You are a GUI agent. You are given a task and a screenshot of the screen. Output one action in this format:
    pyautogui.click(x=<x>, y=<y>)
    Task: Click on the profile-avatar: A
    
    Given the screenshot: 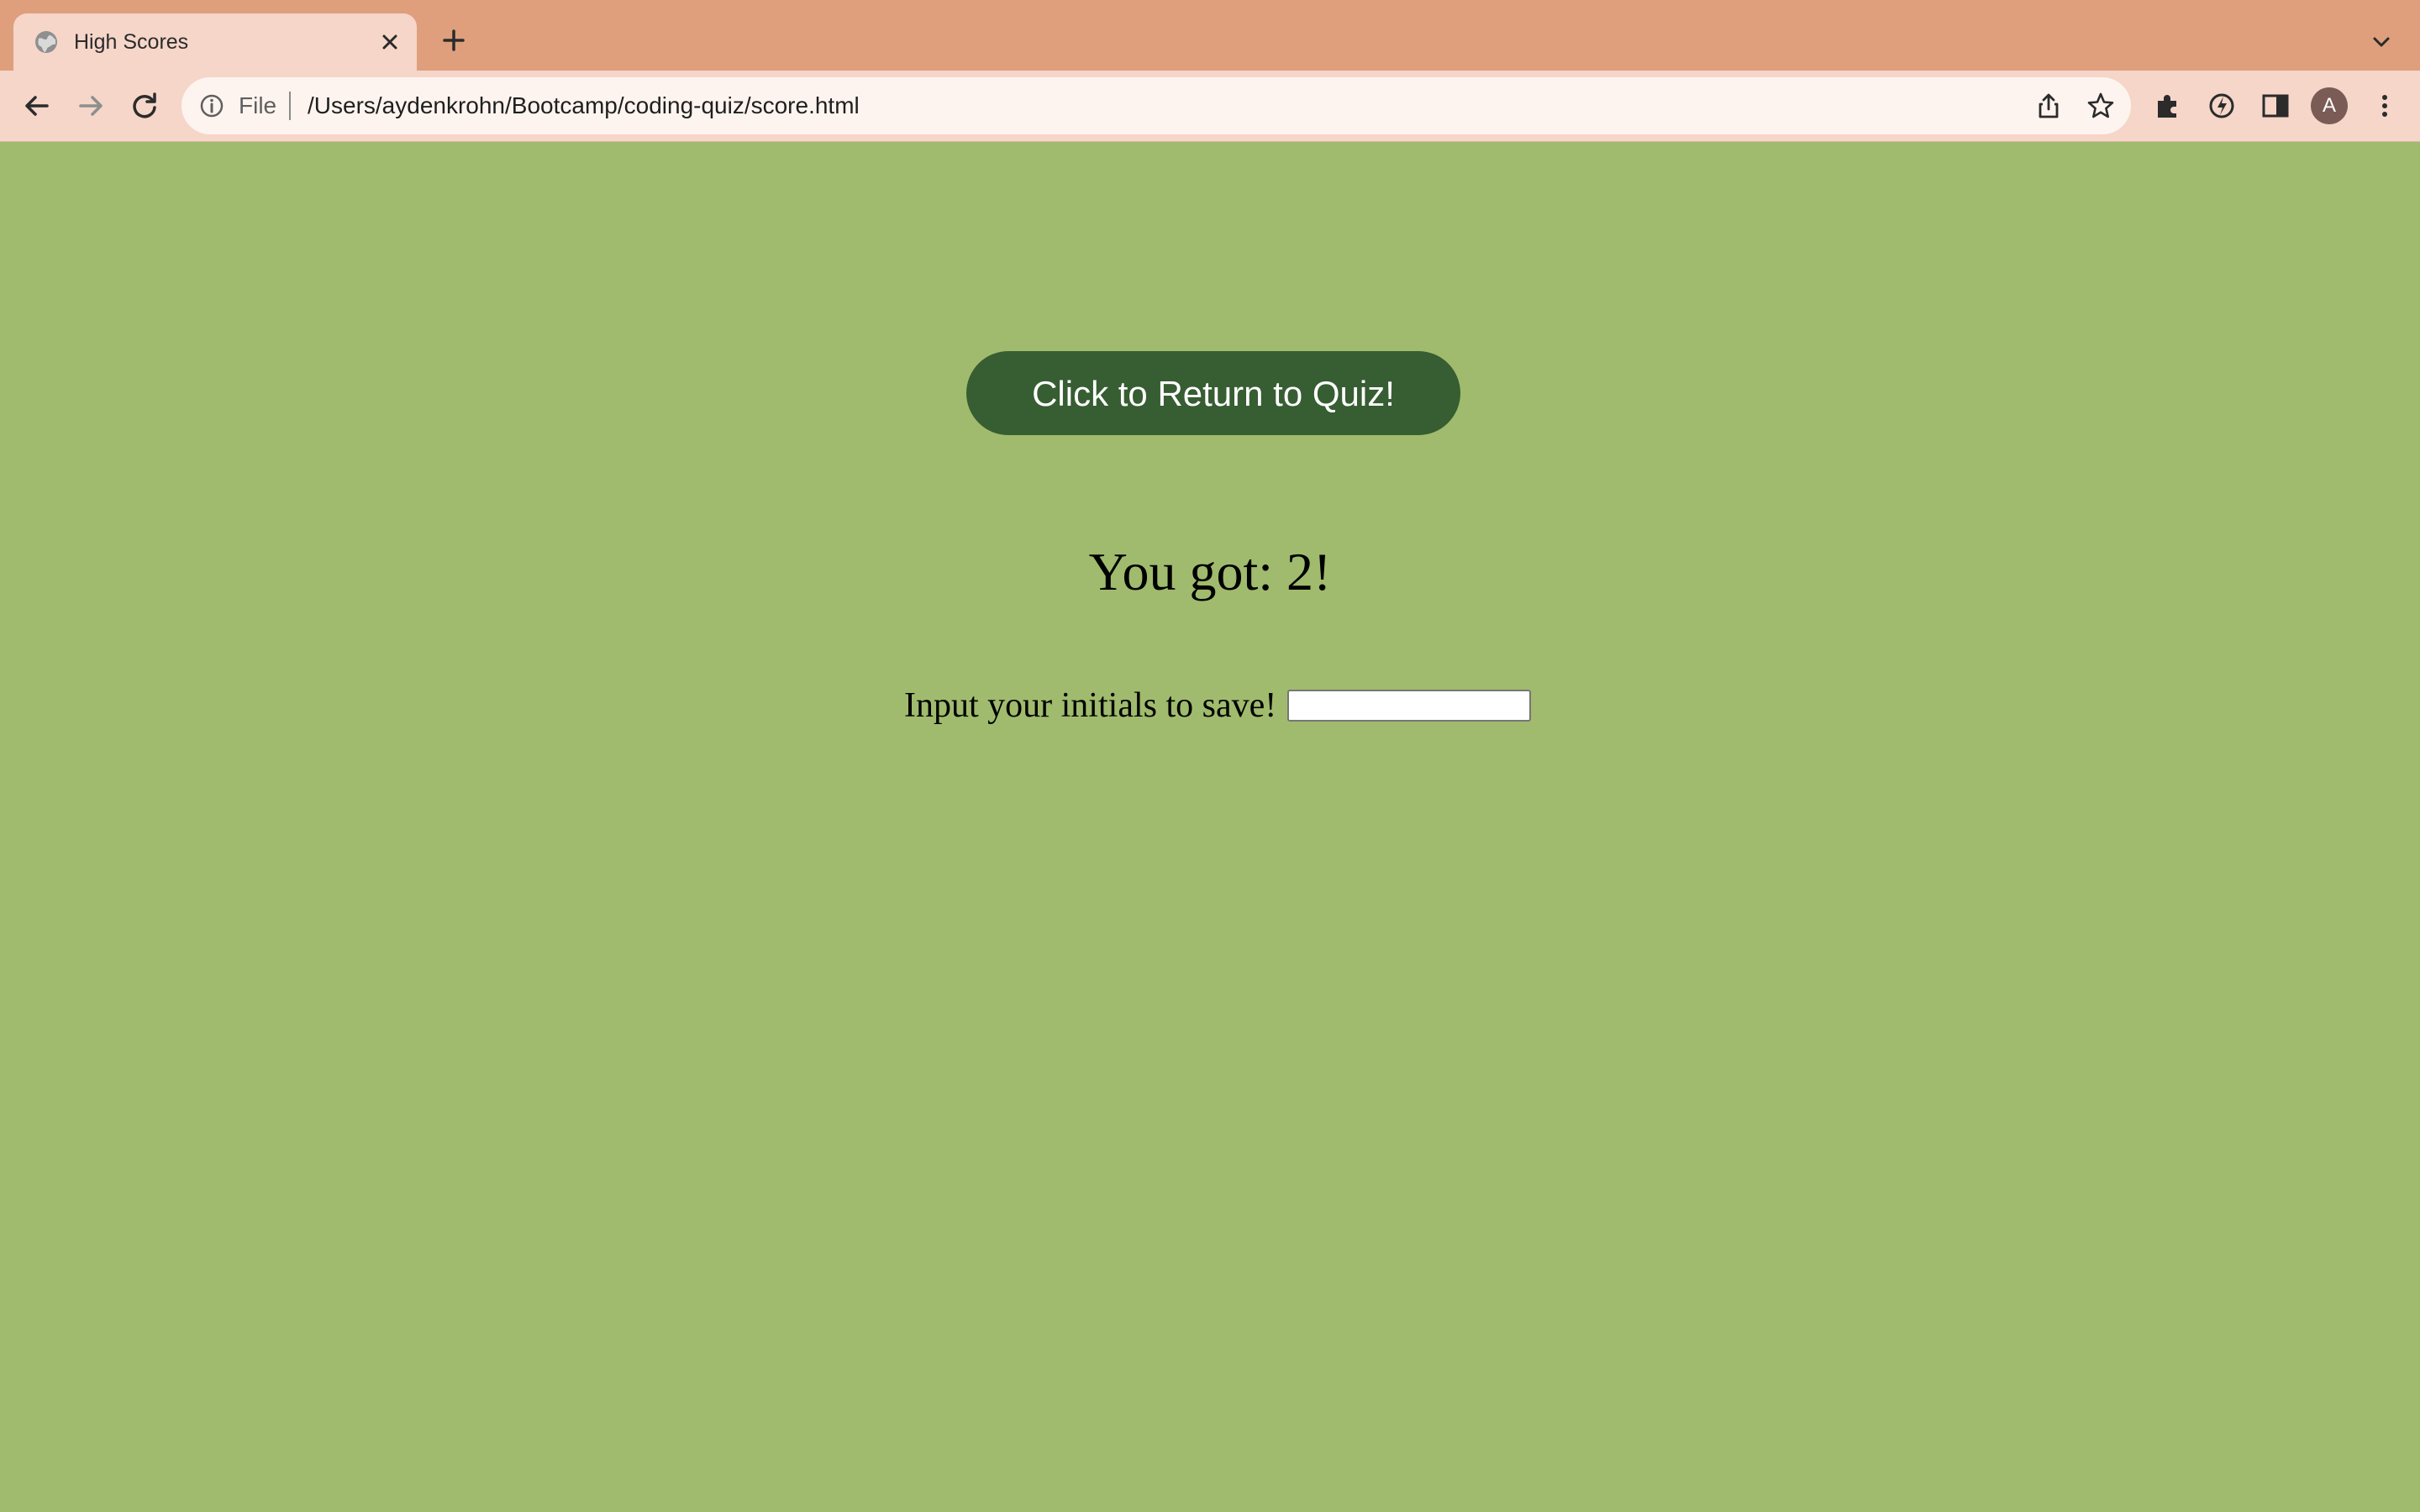 What is the action you would take?
    pyautogui.click(x=2329, y=105)
    